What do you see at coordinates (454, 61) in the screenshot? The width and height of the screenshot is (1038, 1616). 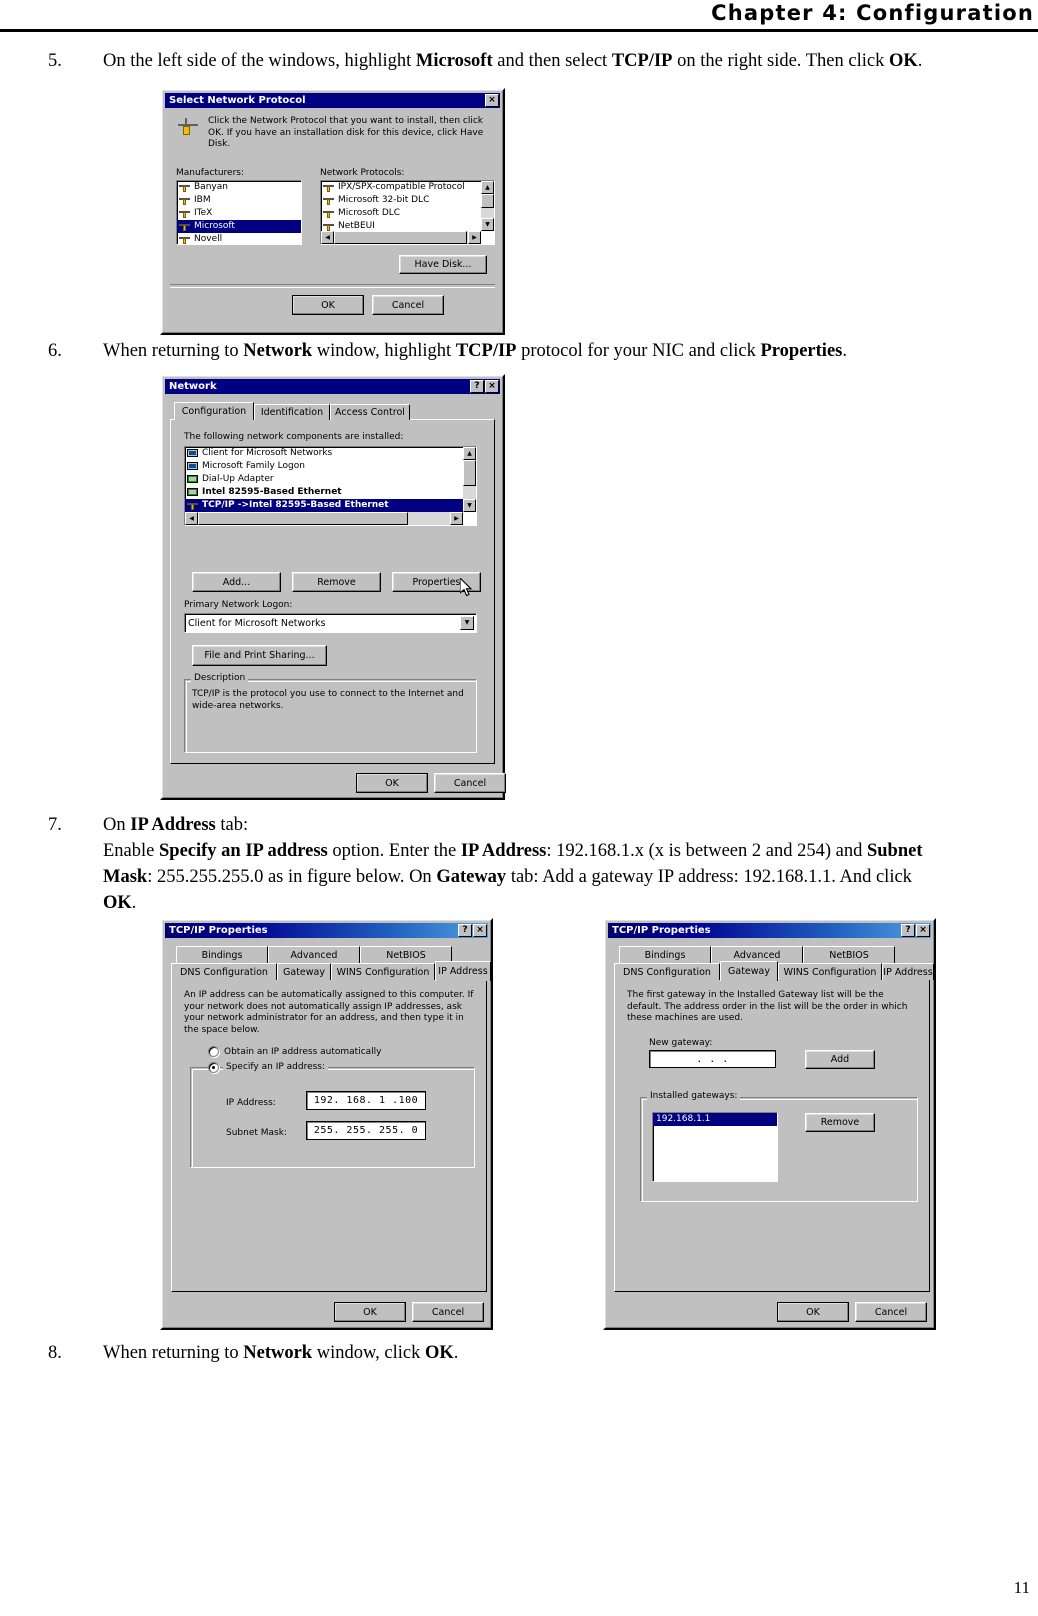 I see `step-5-t1: Microsoft` at bounding box center [454, 61].